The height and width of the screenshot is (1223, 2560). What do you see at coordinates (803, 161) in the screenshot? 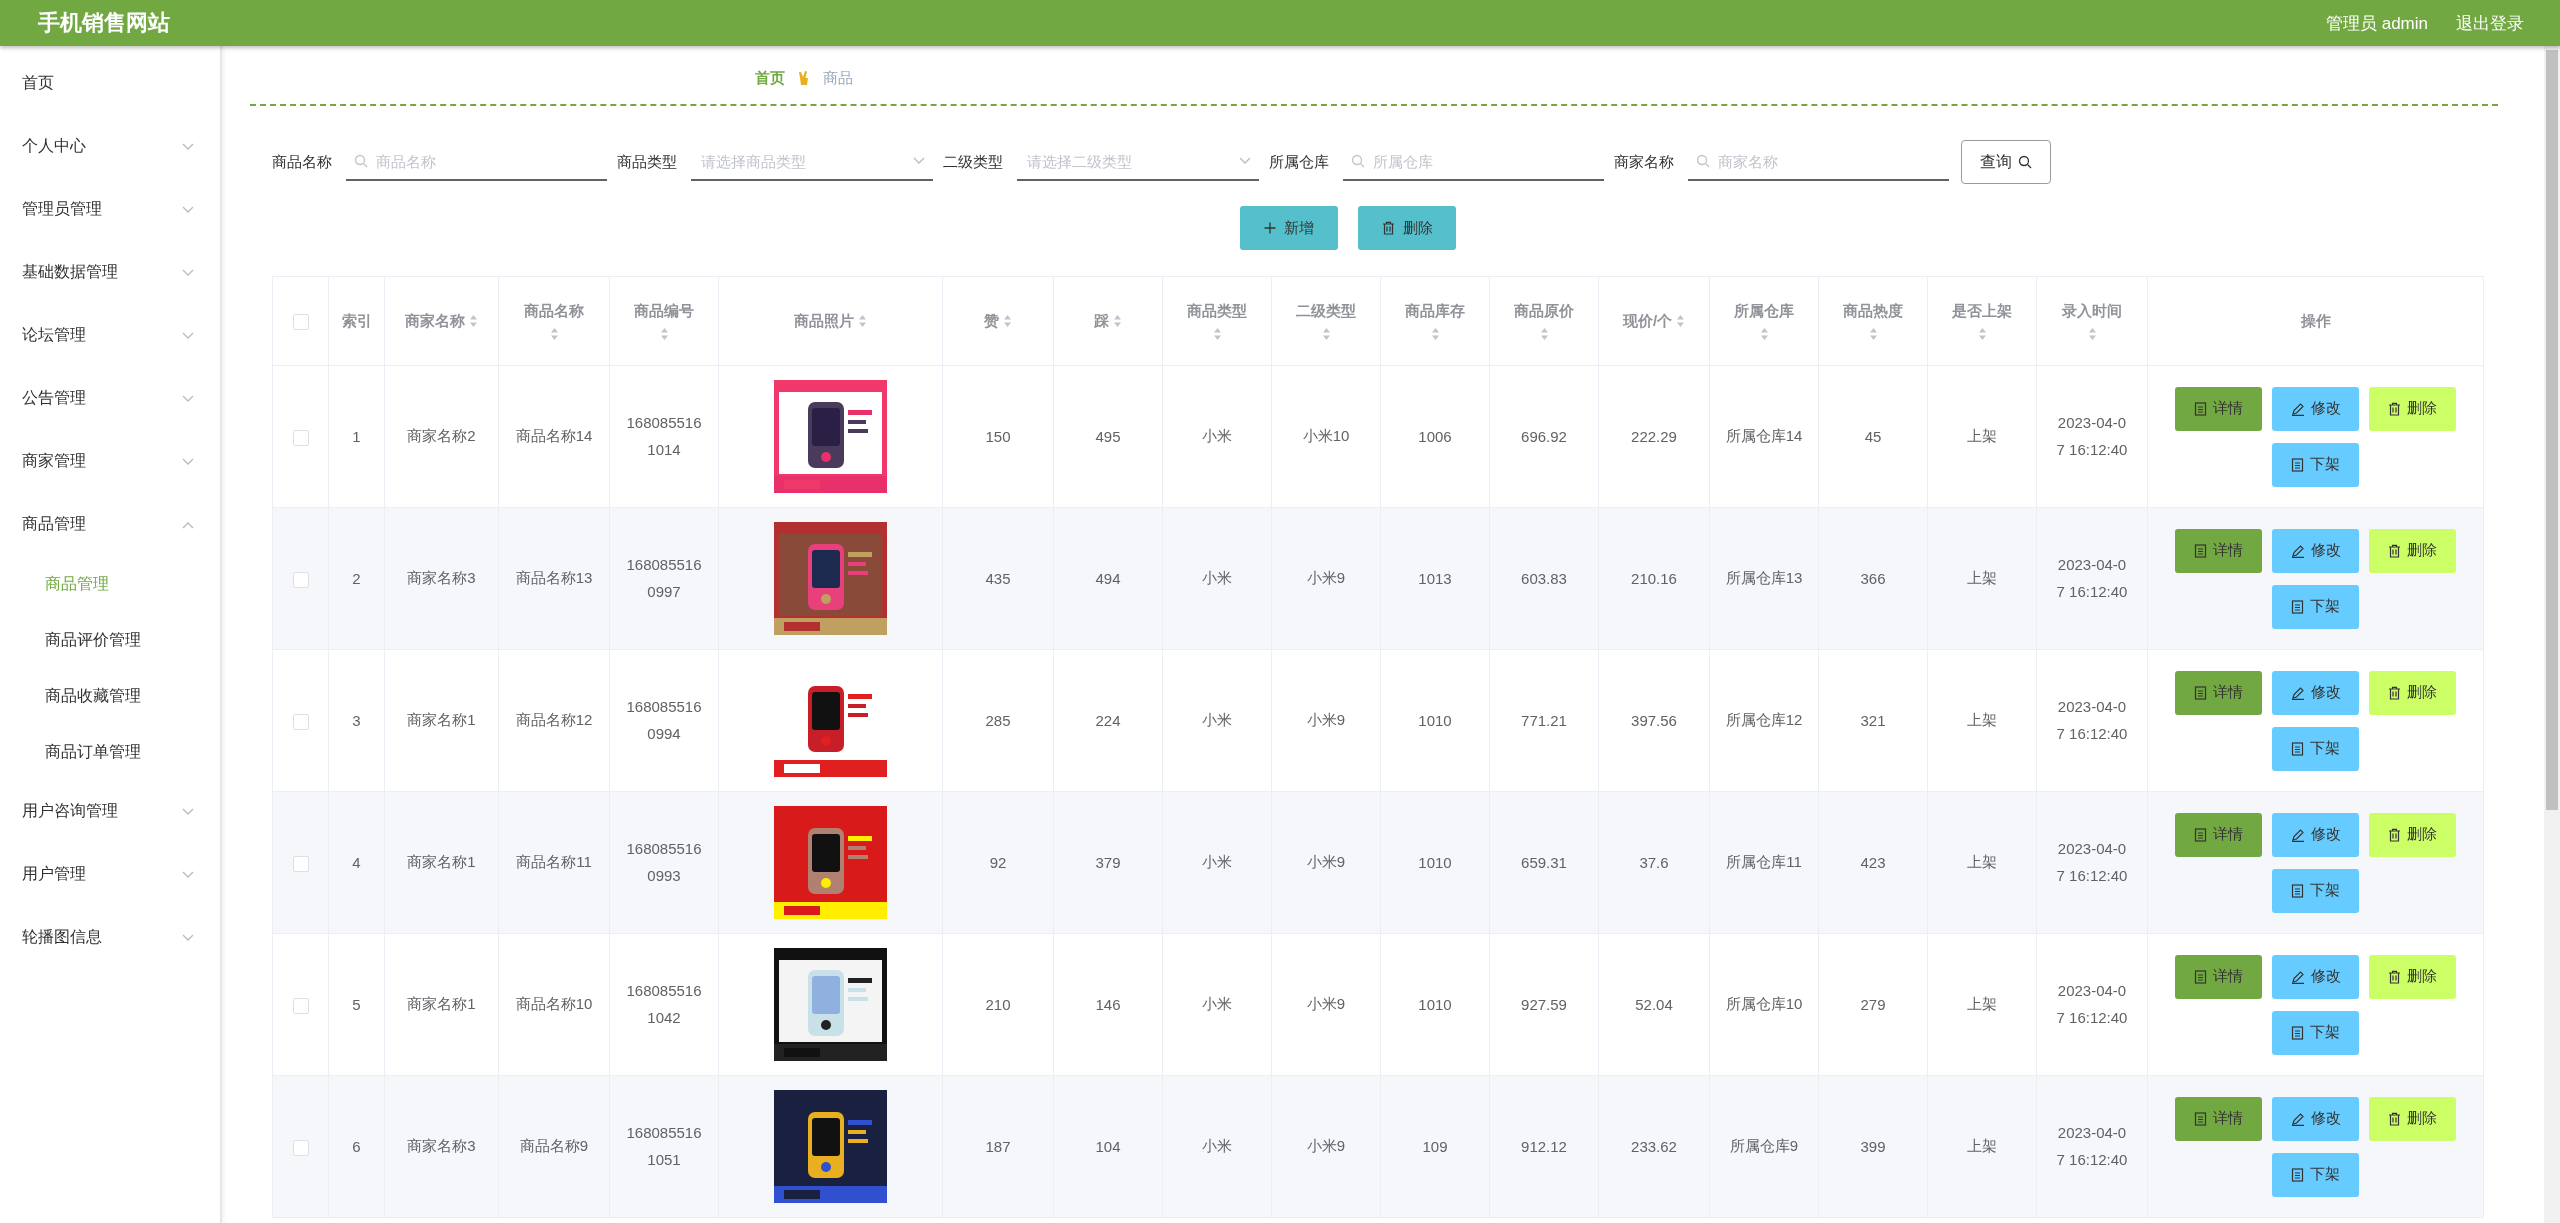
I see `select-field: 请选择商品类型` at bounding box center [803, 161].